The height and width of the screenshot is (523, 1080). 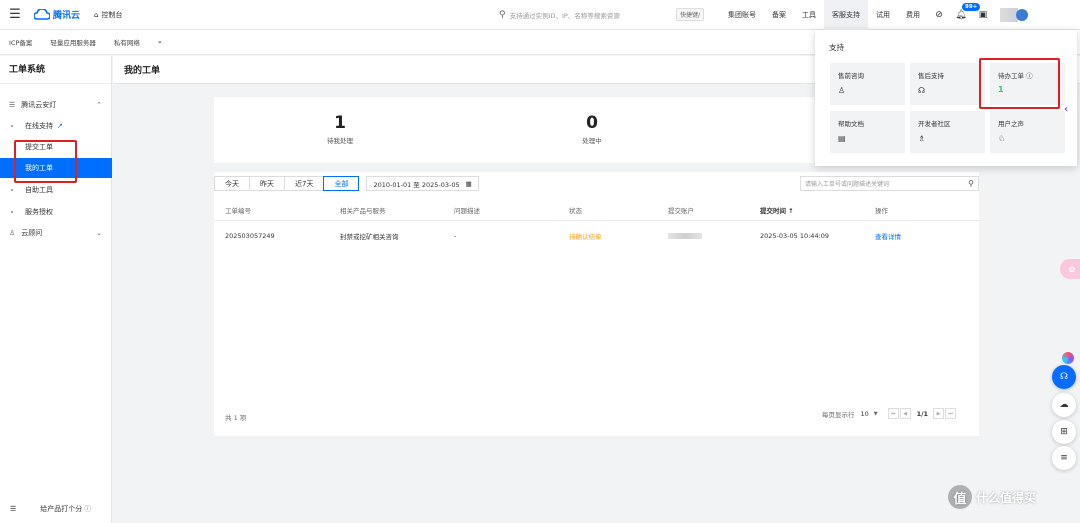 What do you see at coordinates (99, 105) in the screenshot?
I see `chevron-up-icon: ⌃` at bounding box center [99, 105].